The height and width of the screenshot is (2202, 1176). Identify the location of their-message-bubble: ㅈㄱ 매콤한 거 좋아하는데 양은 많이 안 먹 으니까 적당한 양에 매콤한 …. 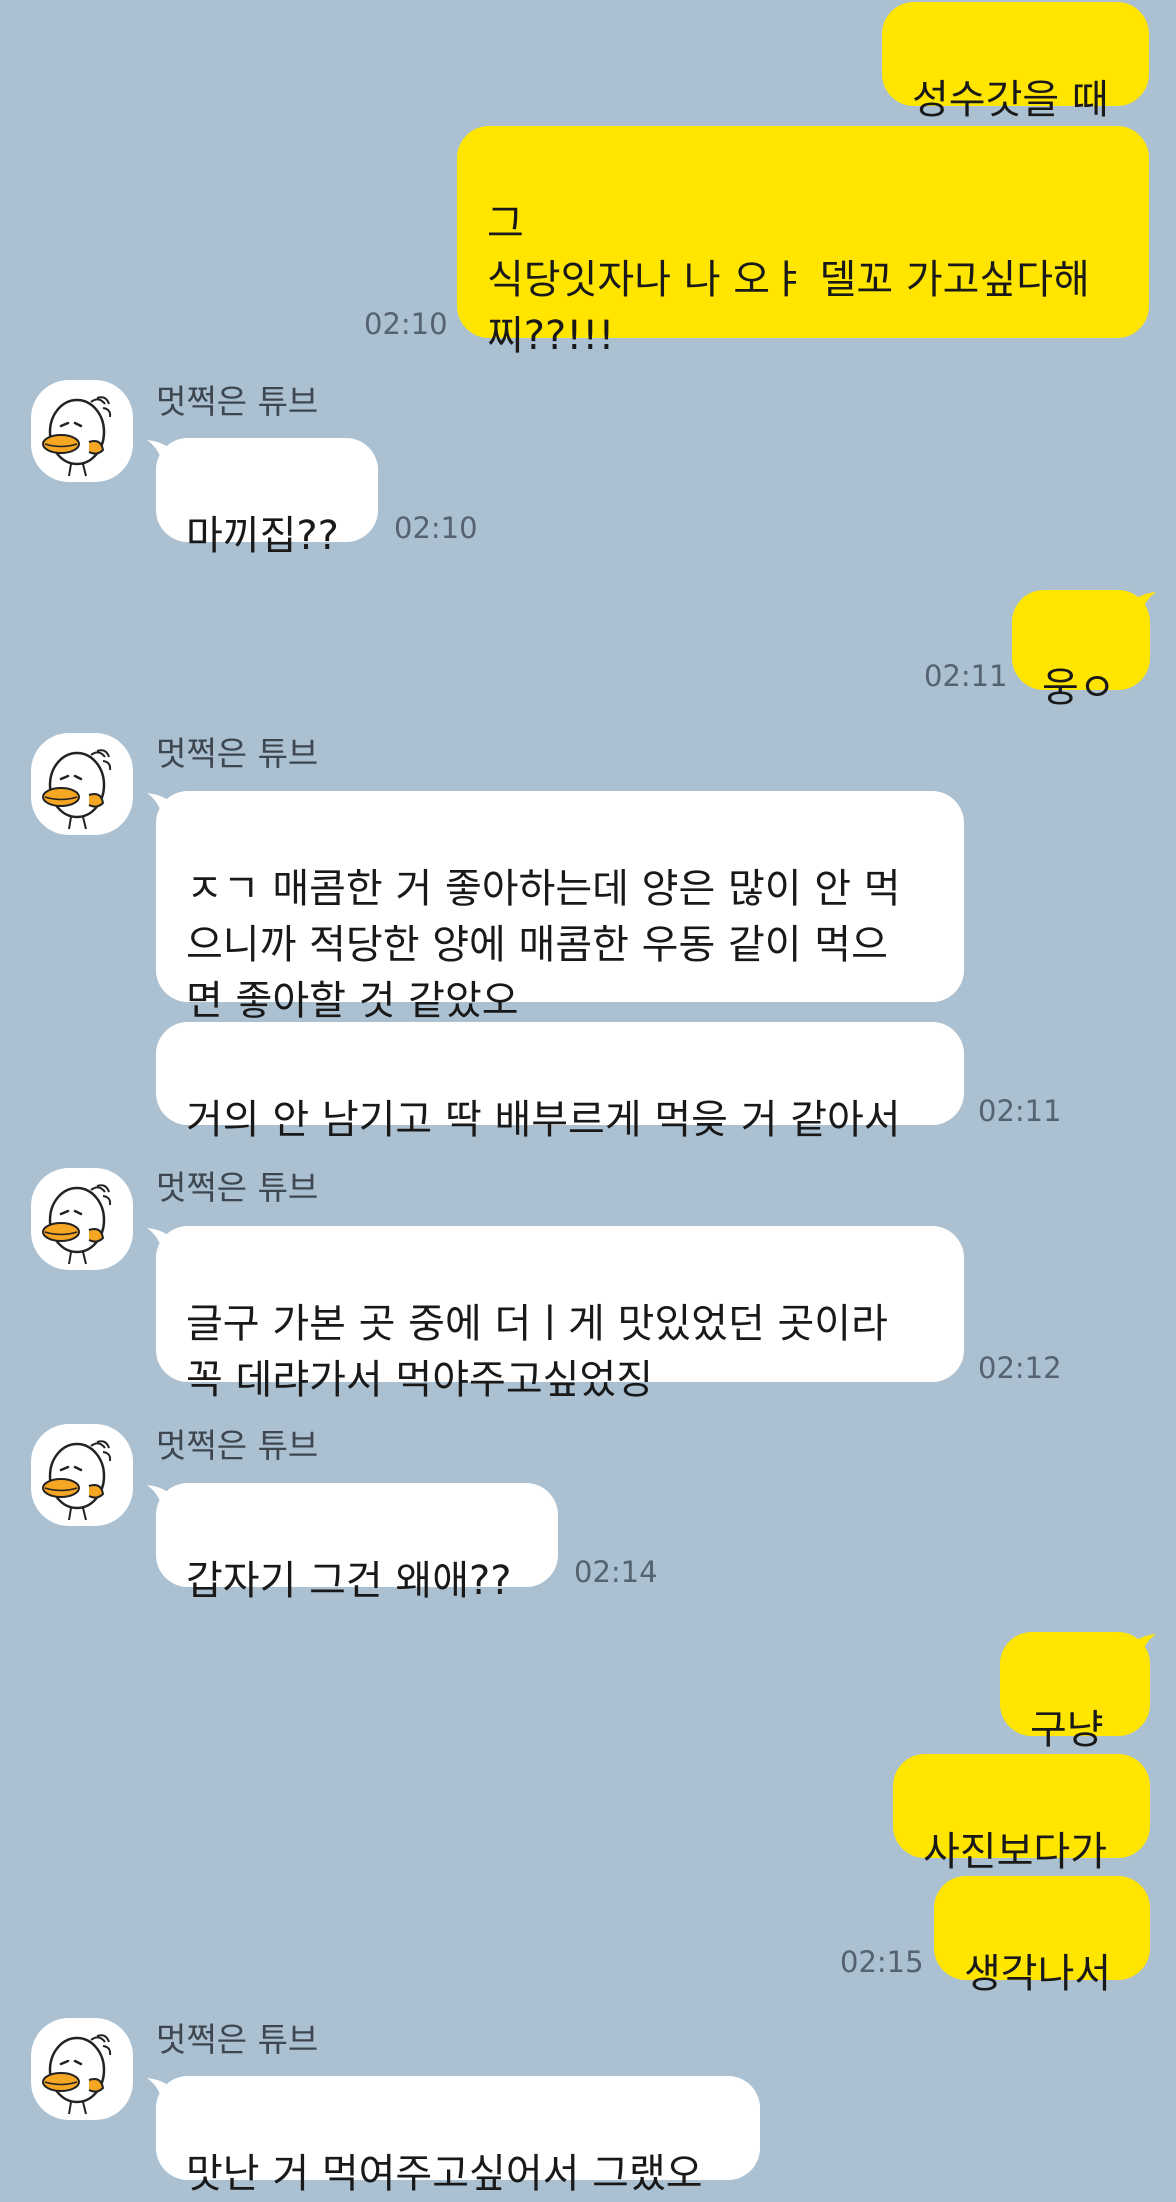
(560, 907).